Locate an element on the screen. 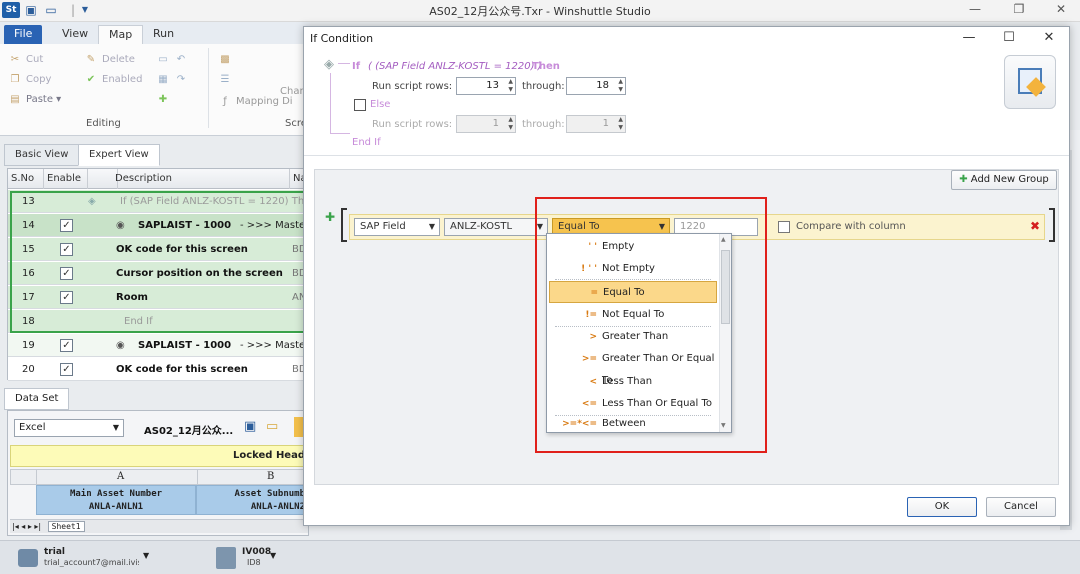 Image resolution: width=1080 pixels, height=574 pixels. scissors-icon: ✂ is located at coordinates (15, 59).